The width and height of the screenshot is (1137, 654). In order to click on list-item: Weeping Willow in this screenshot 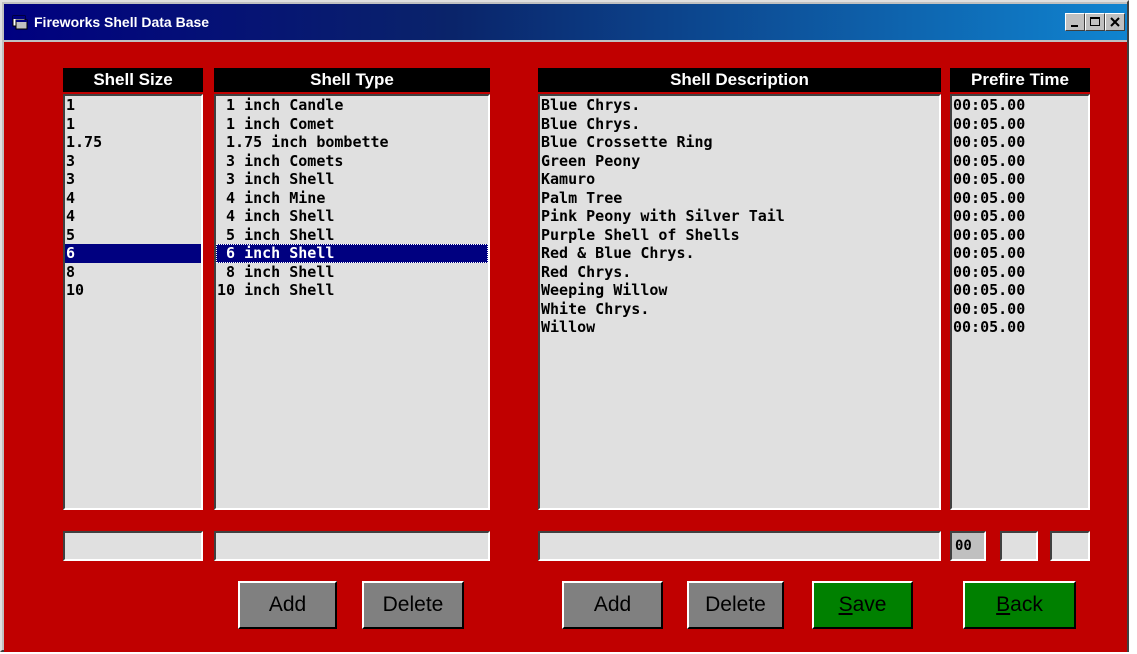, I will do `click(739, 290)`.